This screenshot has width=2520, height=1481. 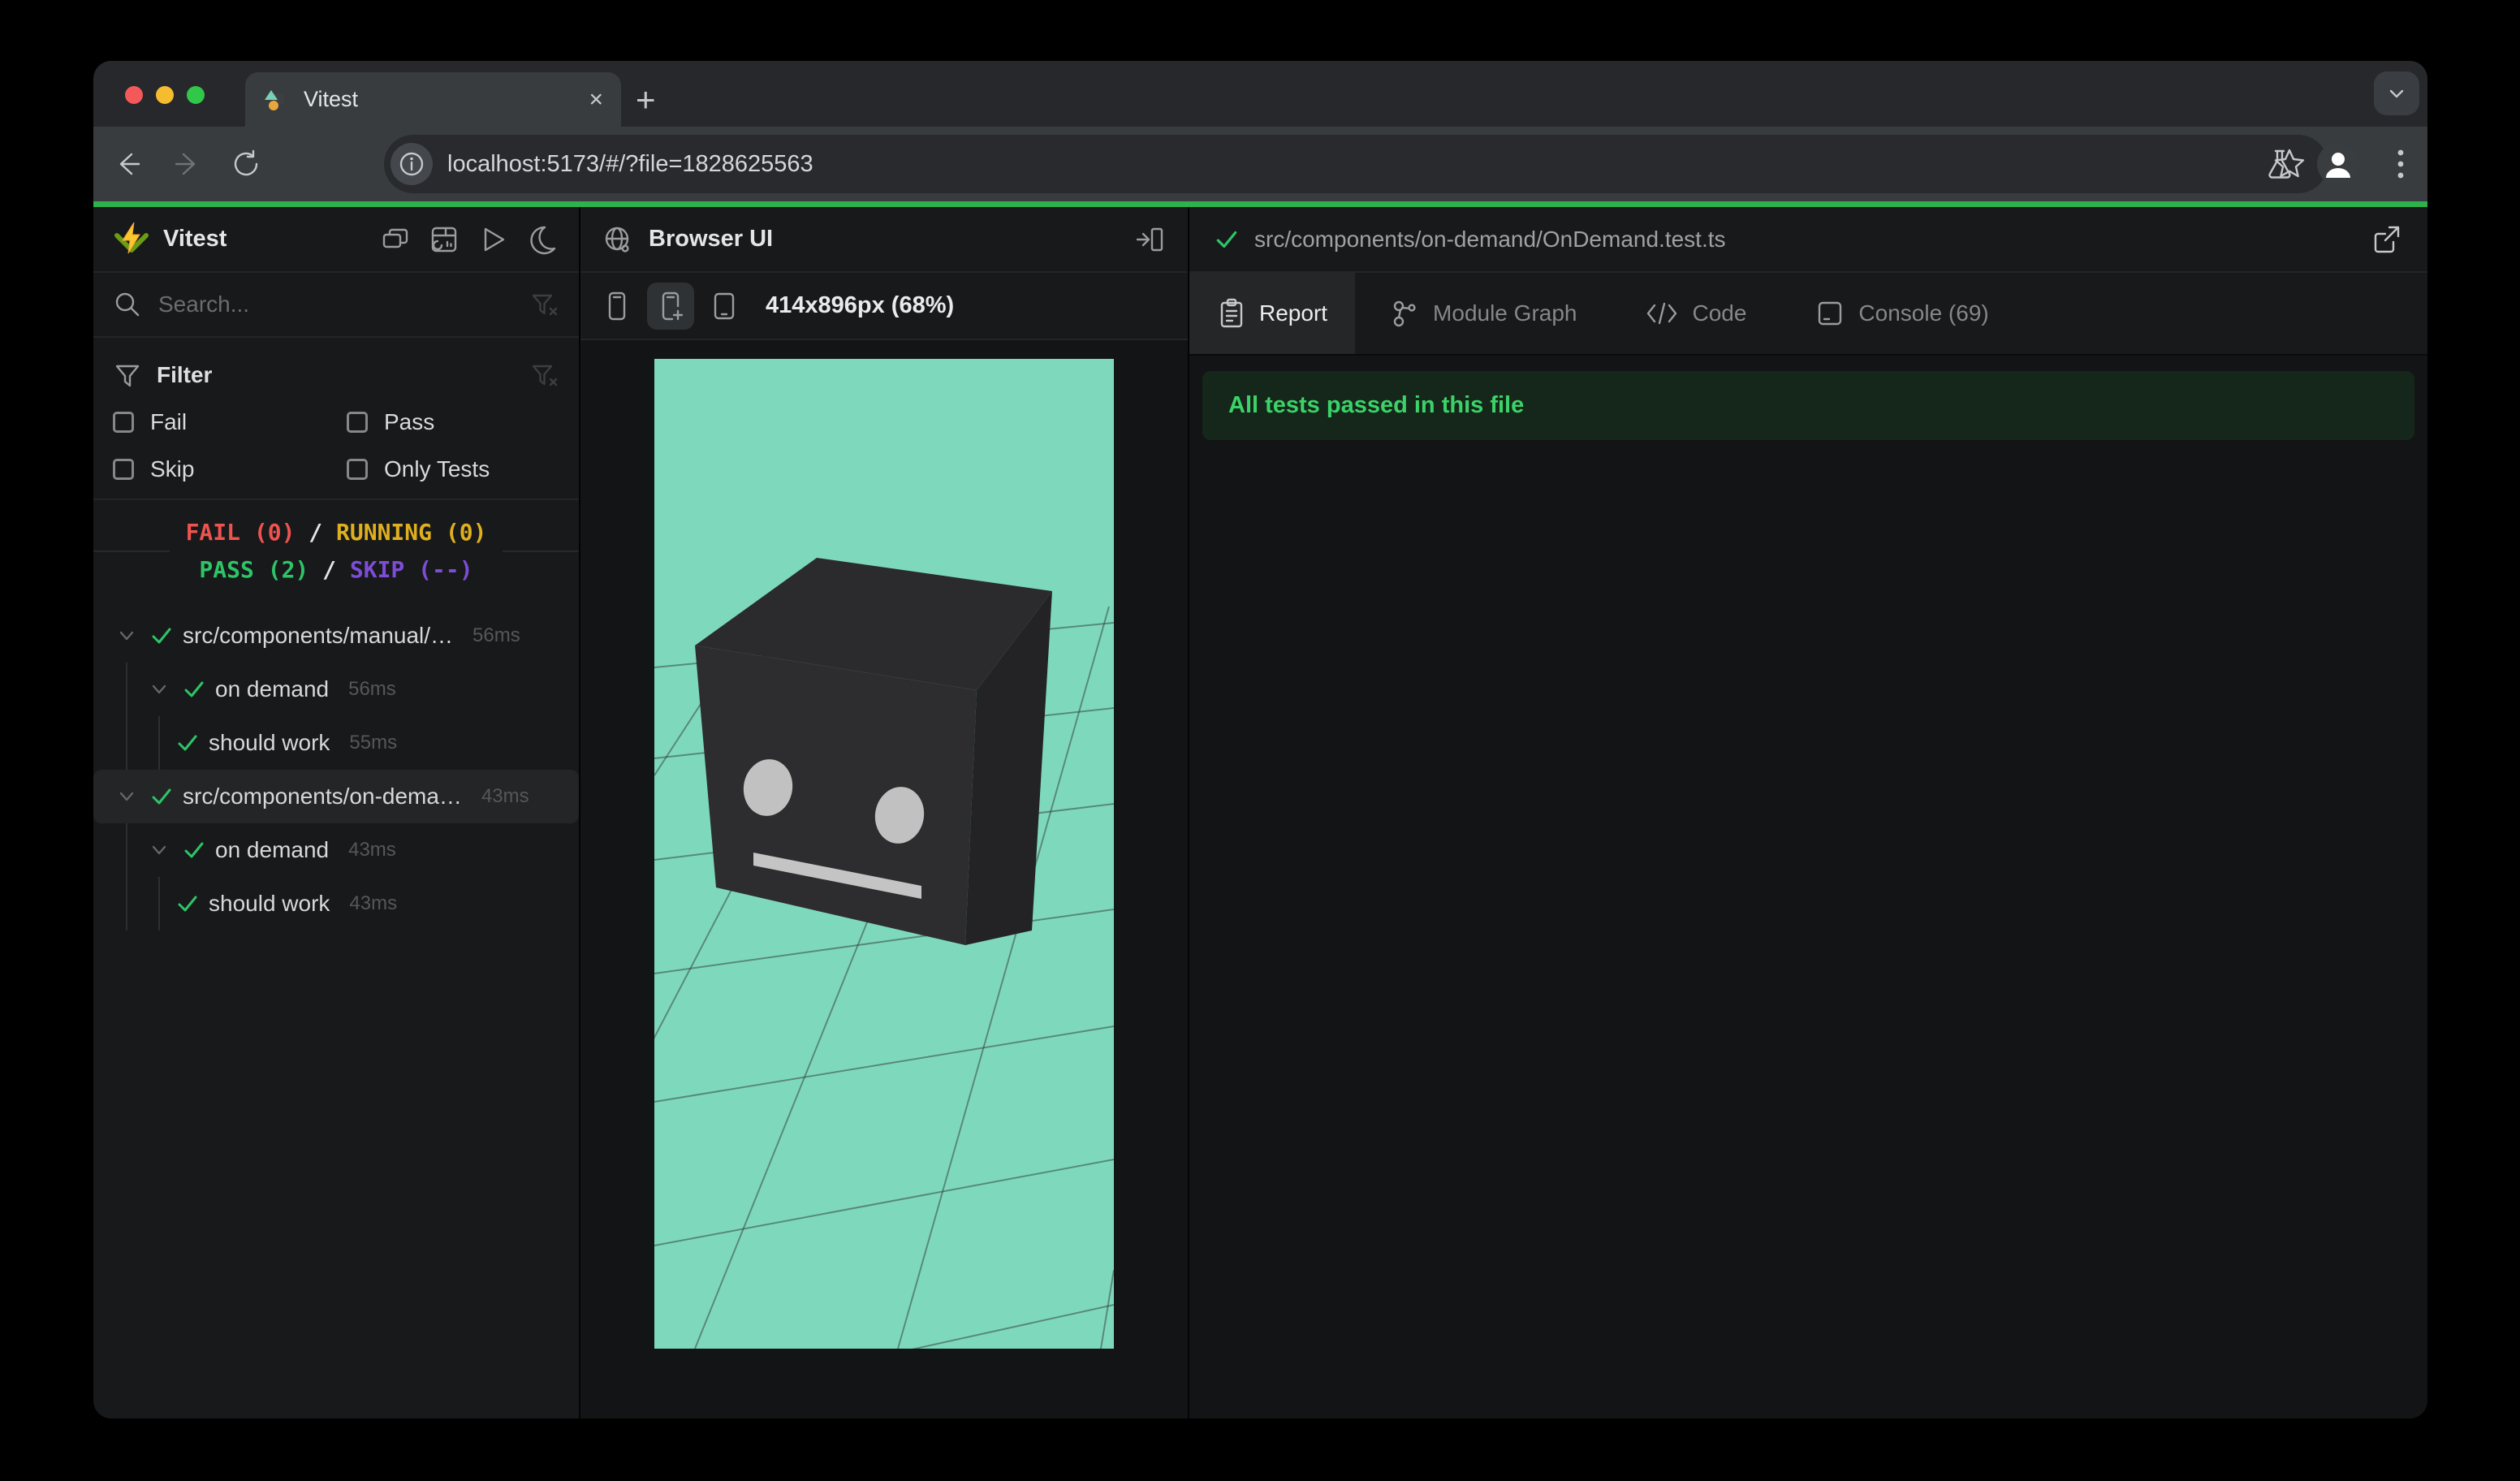 I want to click on clear-filter-icon, so click(x=544, y=375).